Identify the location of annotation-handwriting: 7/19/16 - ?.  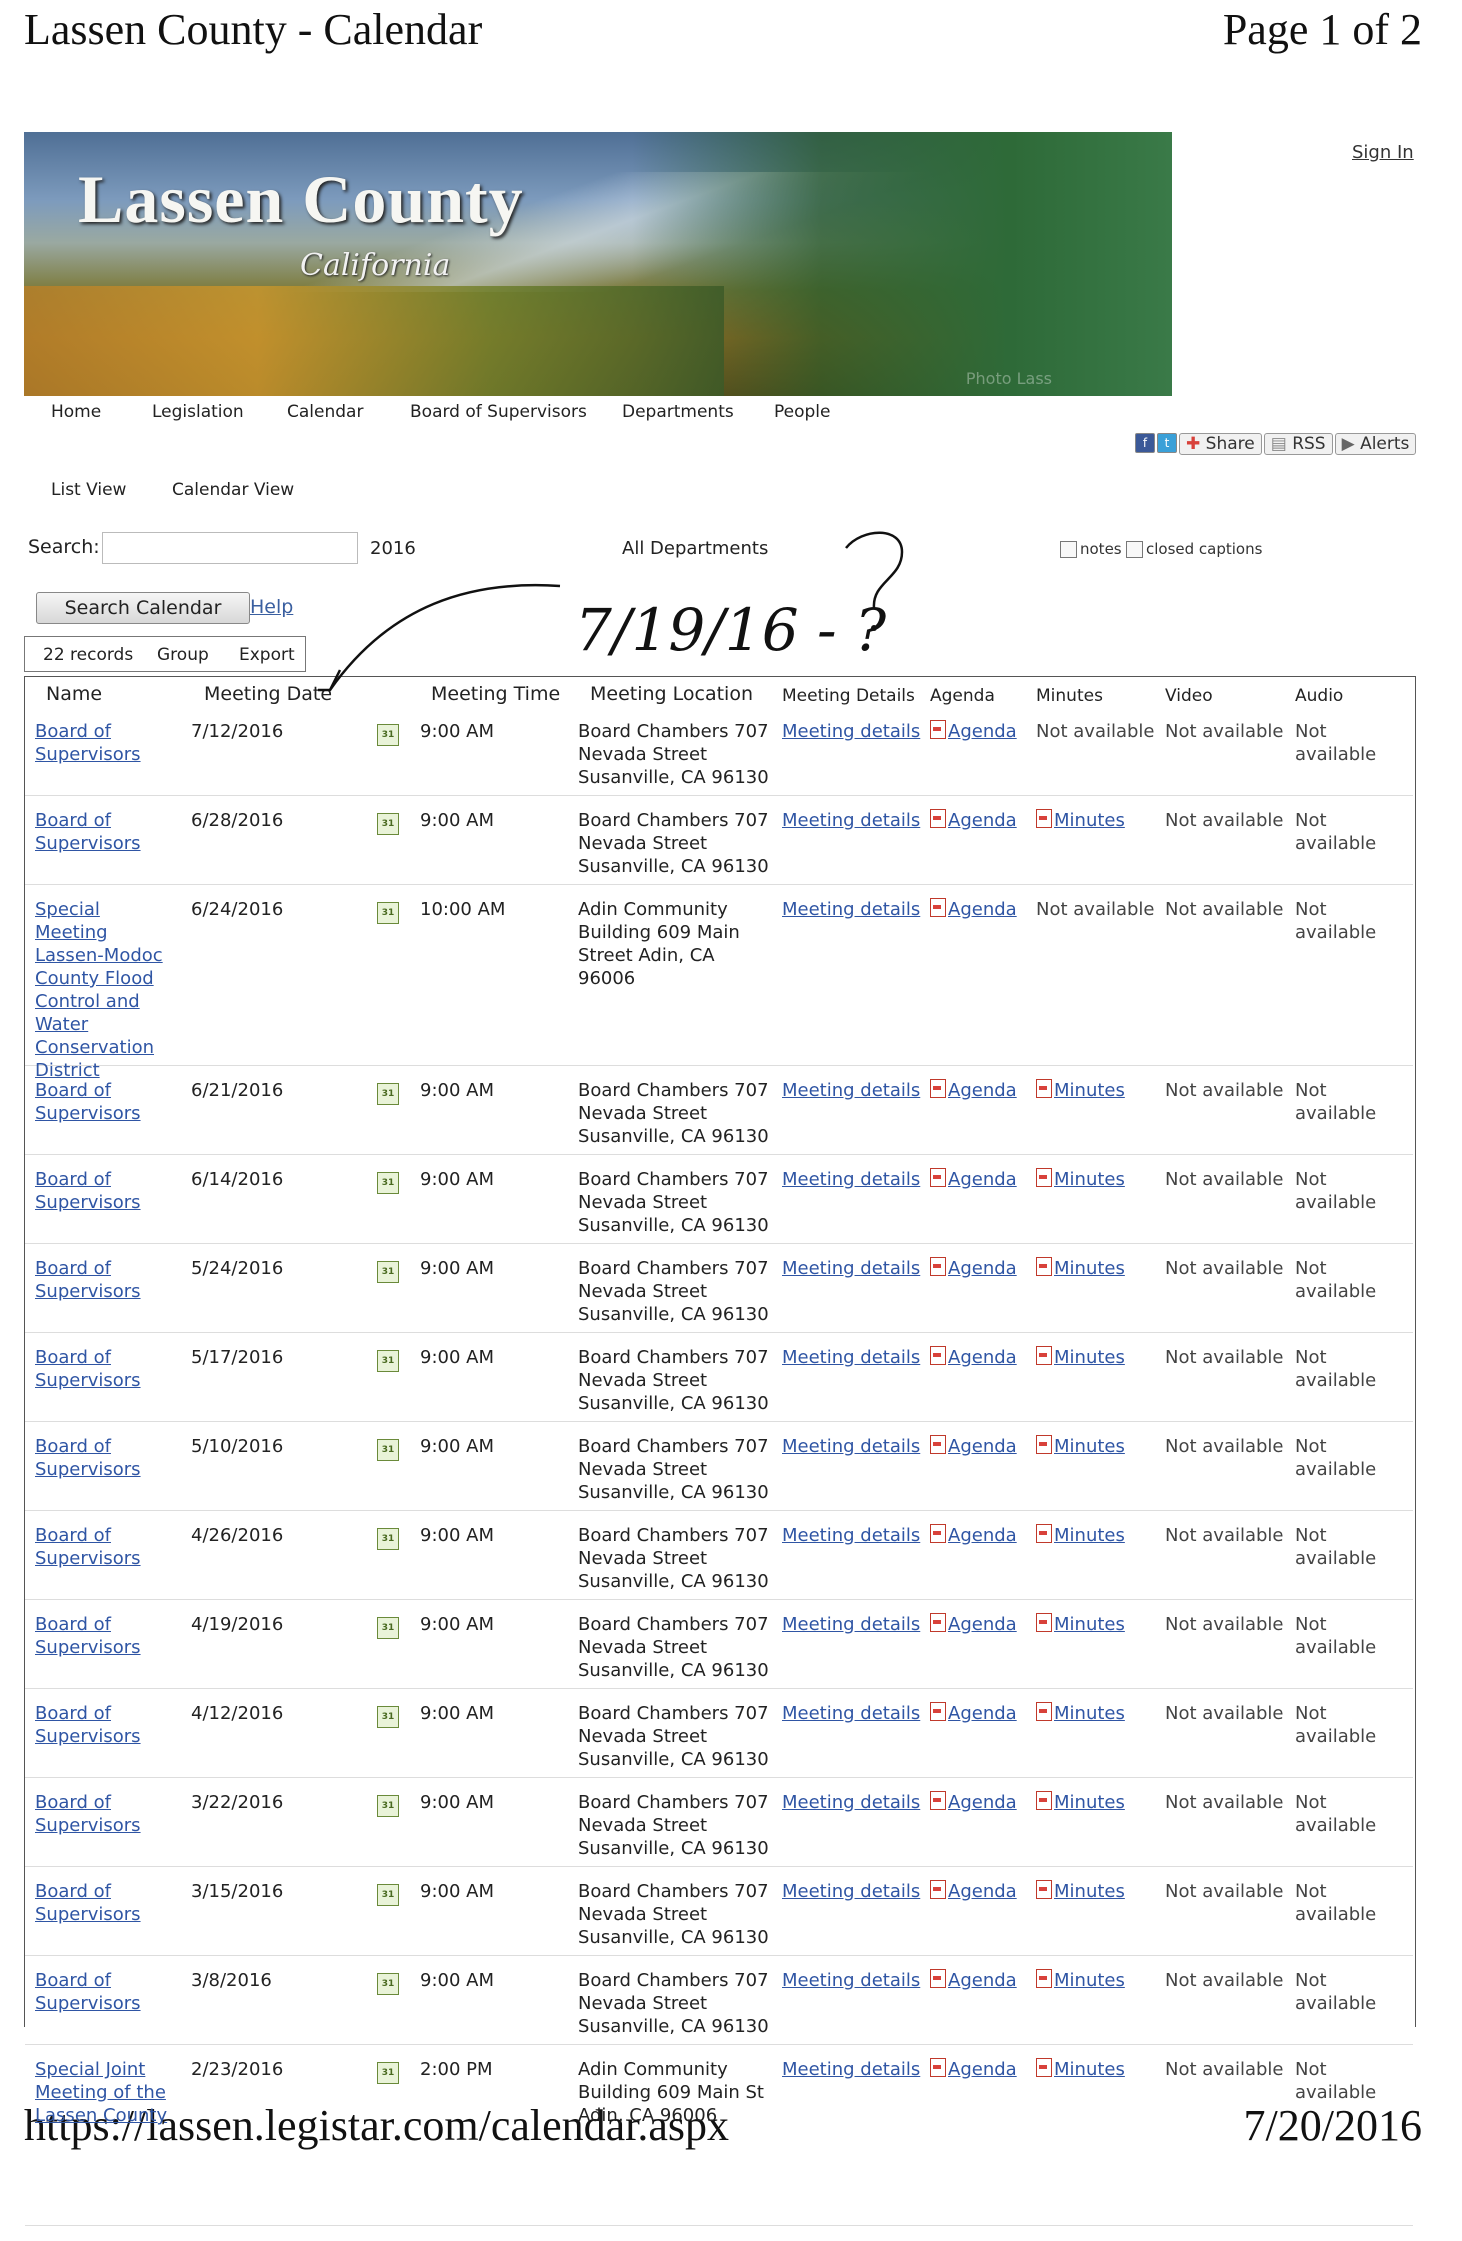
(731, 630).